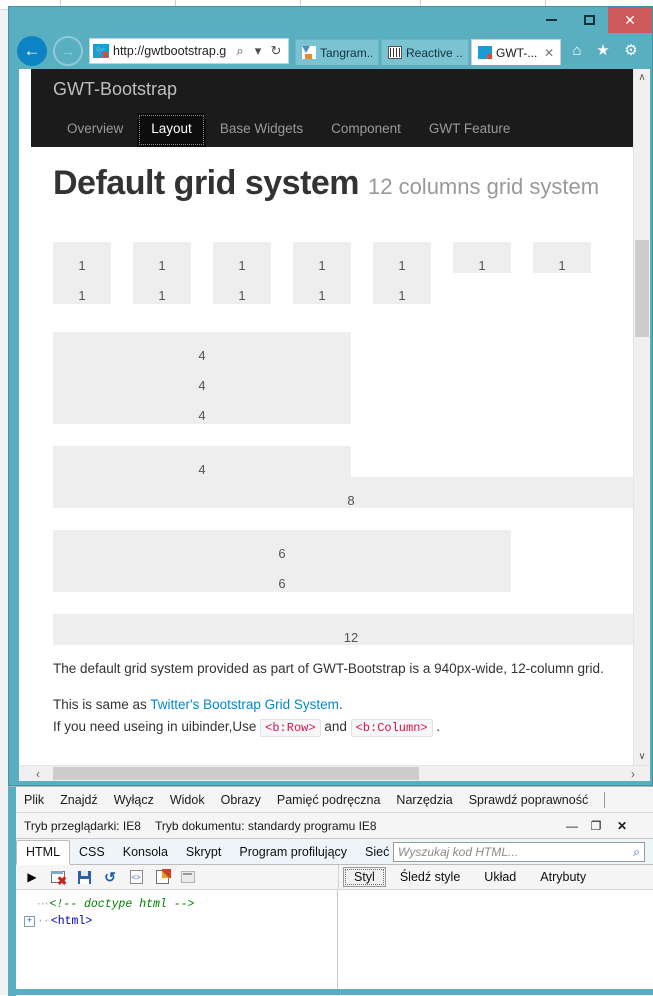 The width and height of the screenshot is (653, 996). What do you see at coordinates (84, 877) in the screenshot?
I see `save-icon` at bounding box center [84, 877].